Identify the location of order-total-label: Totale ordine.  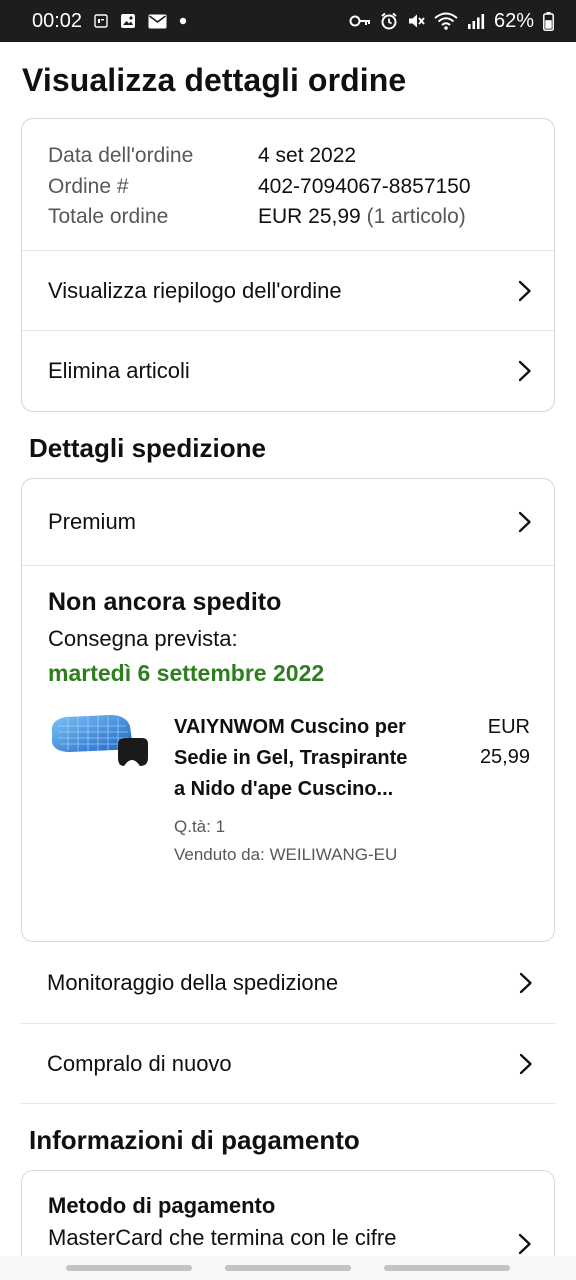
(108, 216).